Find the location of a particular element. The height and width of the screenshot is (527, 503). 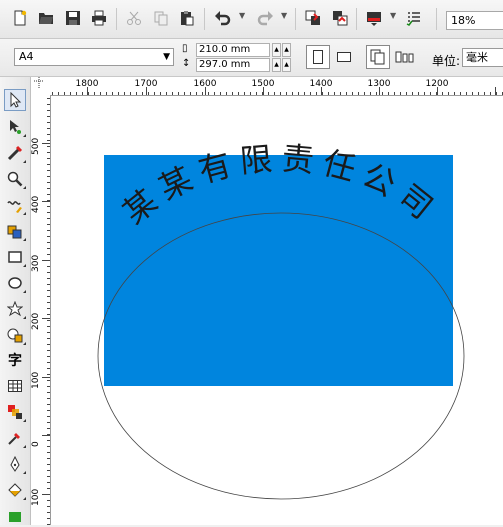

export-icon is located at coordinates (340, 18).